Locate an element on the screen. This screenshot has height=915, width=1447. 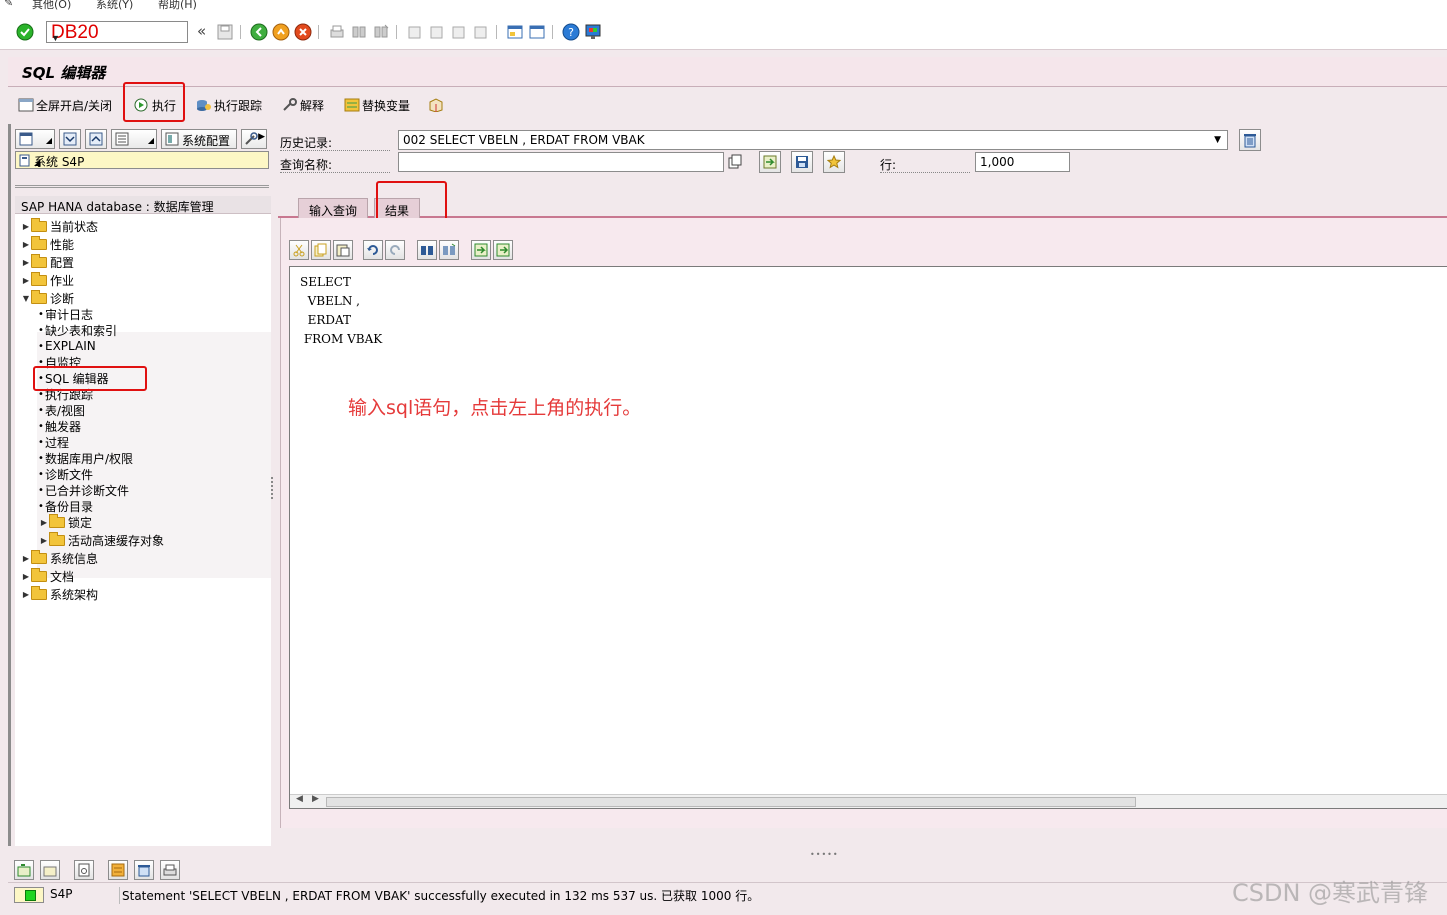
redo-button is located at coordinates (395, 250).